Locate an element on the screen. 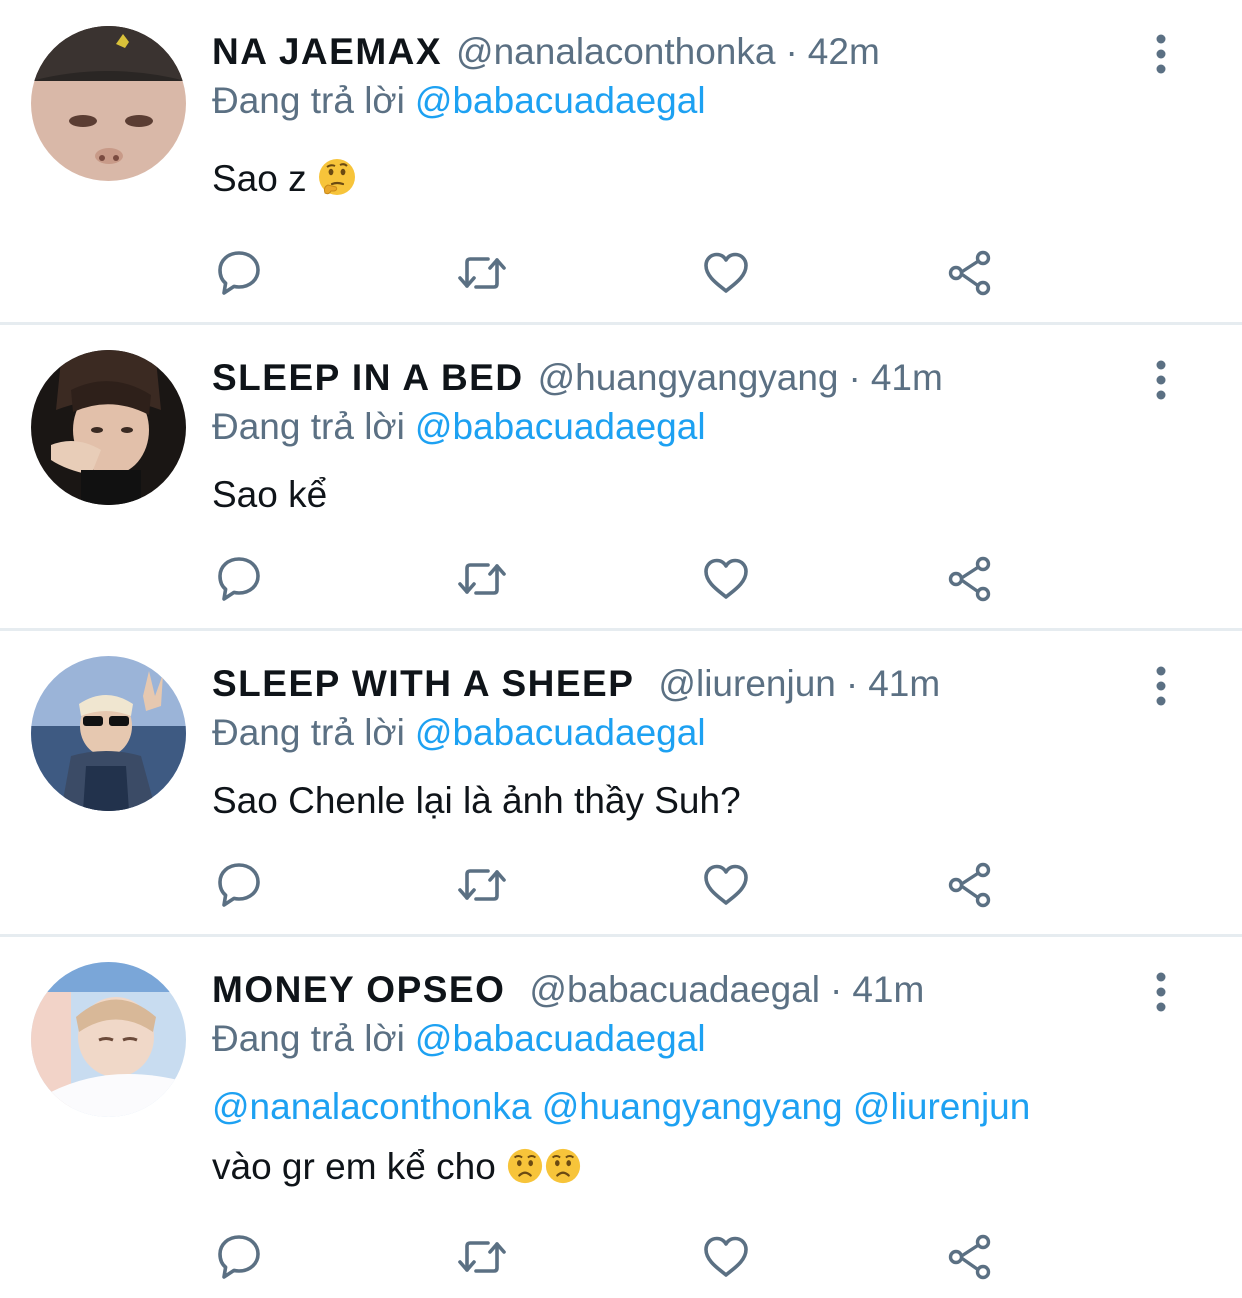  mention-link: @huangyangyang is located at coordinates (692, 1106).